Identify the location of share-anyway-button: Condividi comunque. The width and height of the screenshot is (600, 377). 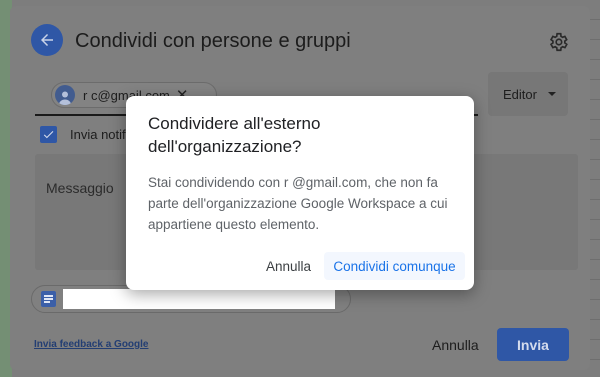
(394, 266).